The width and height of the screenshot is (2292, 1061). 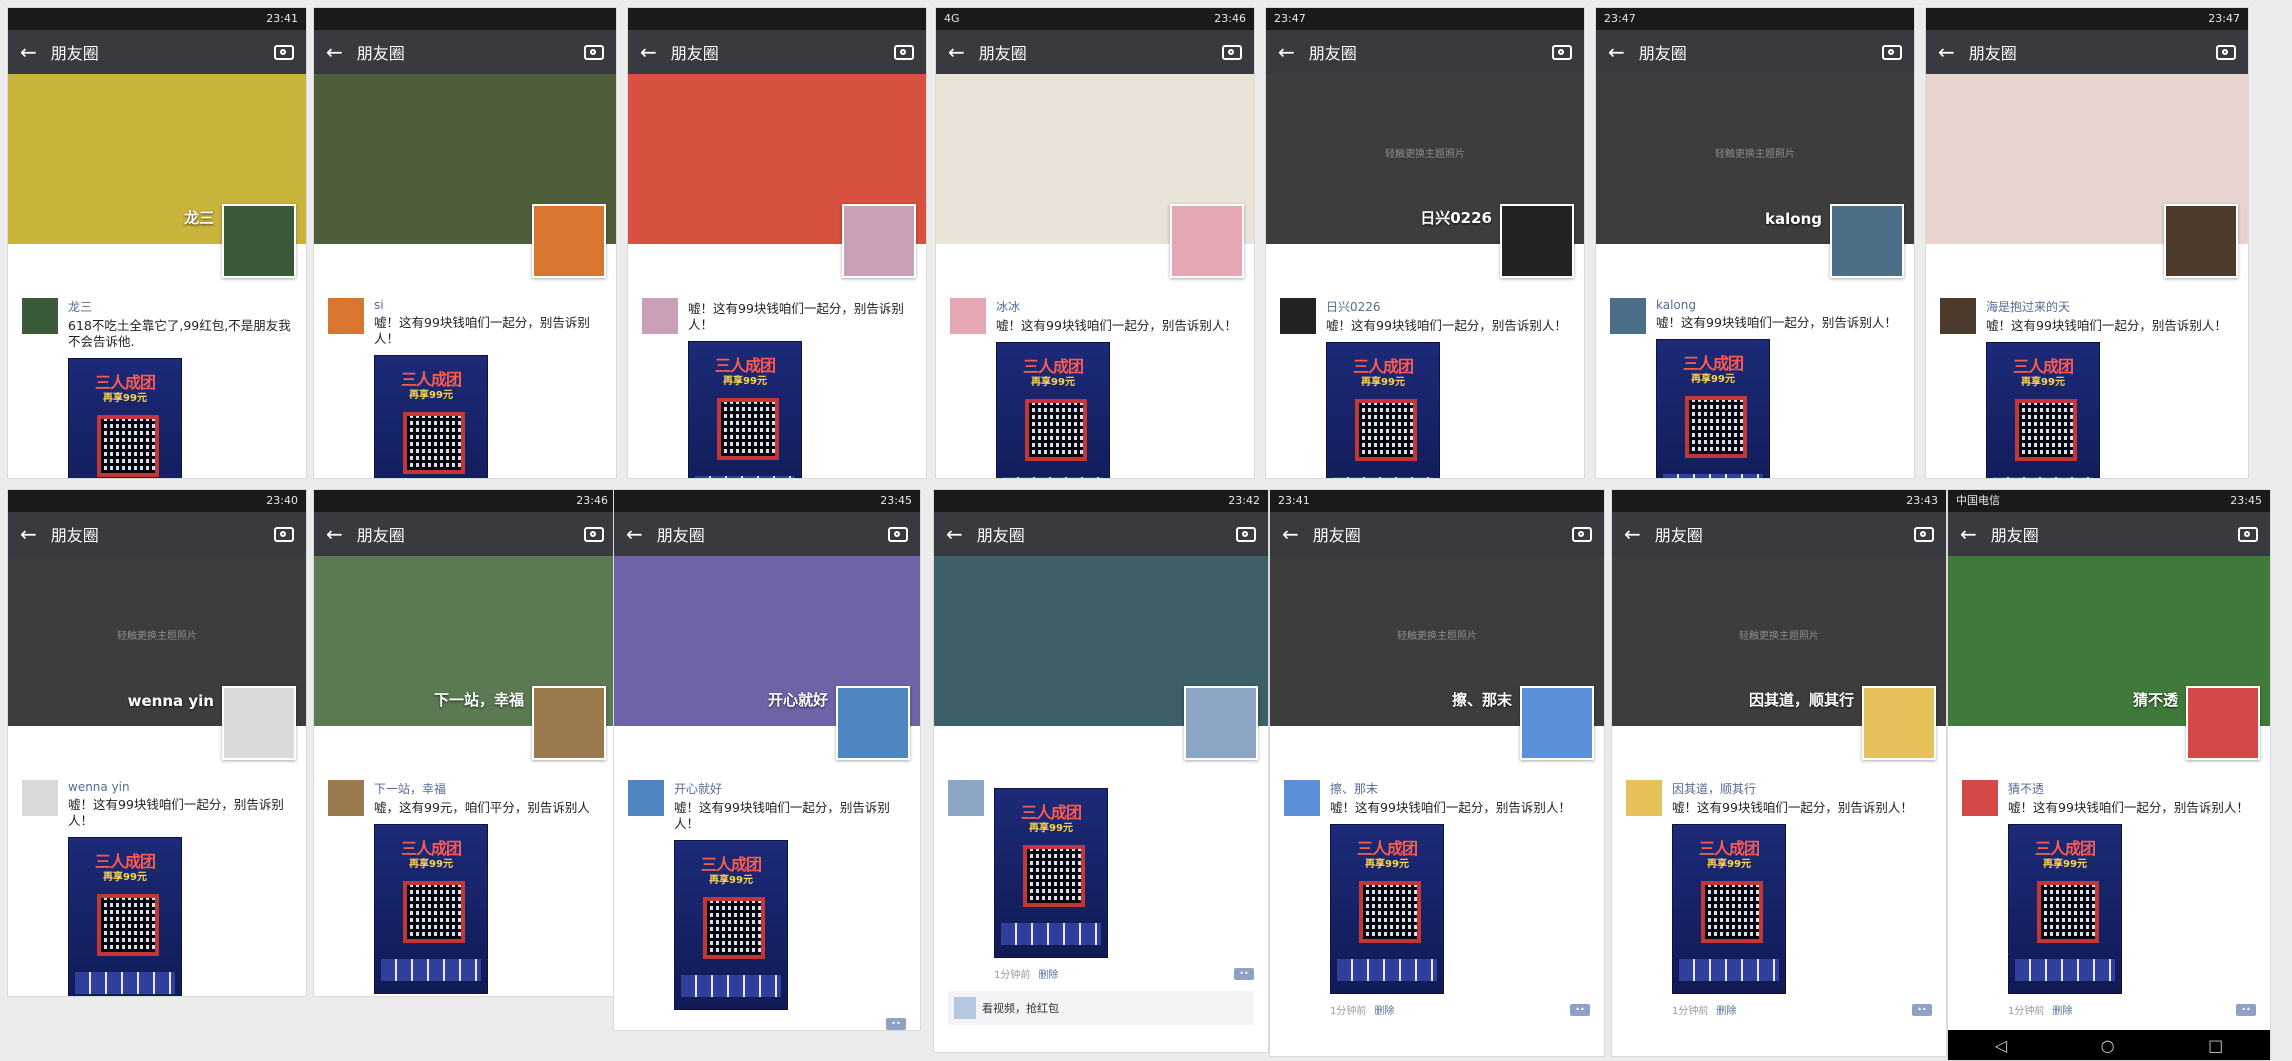 I want to click on recents-nav-icon: □, so click(x=2215, y=1045).